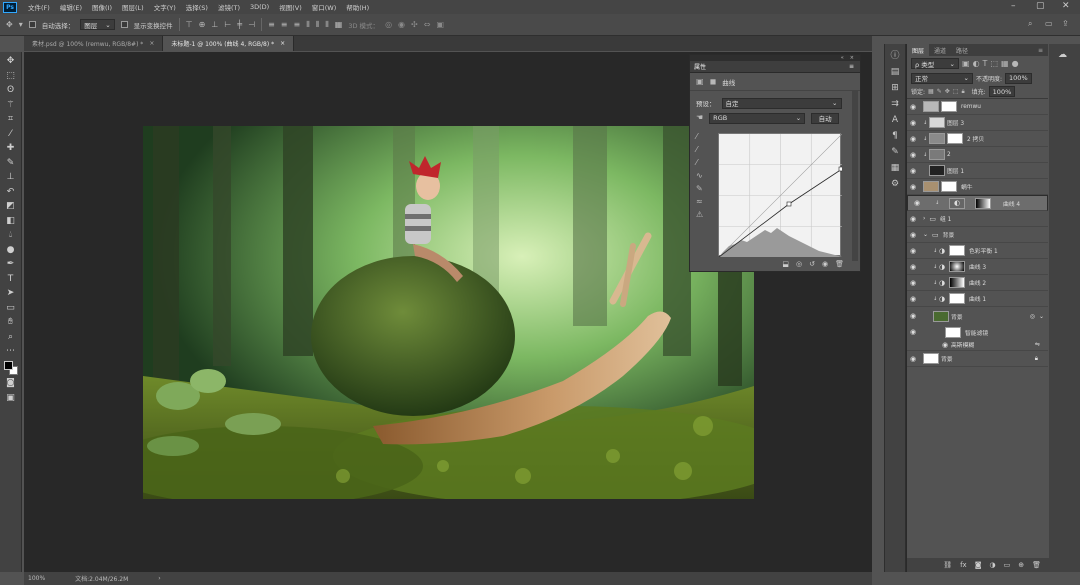 This screenshot has width=1080, height=585. Describe the element at coordinates (977, 345) in the screenshot. I see `filter-row: ◉ 高斯模糊 ⇋` at that location.